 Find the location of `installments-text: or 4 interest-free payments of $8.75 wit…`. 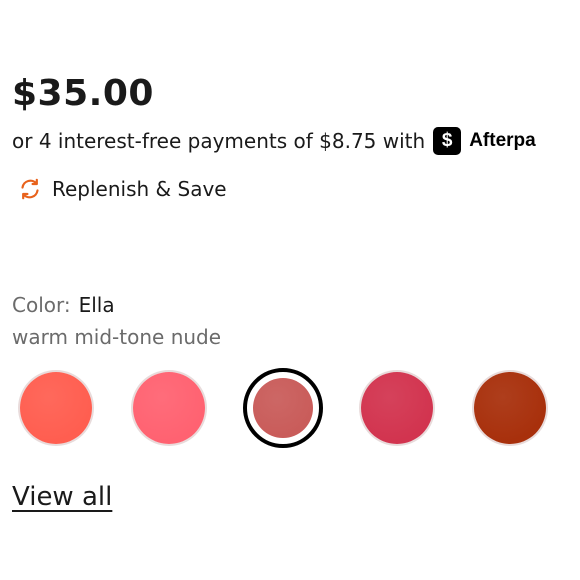

installments-text: or 4 interest-free payments of $8.75 wit… is located at coordinates (219, 141).